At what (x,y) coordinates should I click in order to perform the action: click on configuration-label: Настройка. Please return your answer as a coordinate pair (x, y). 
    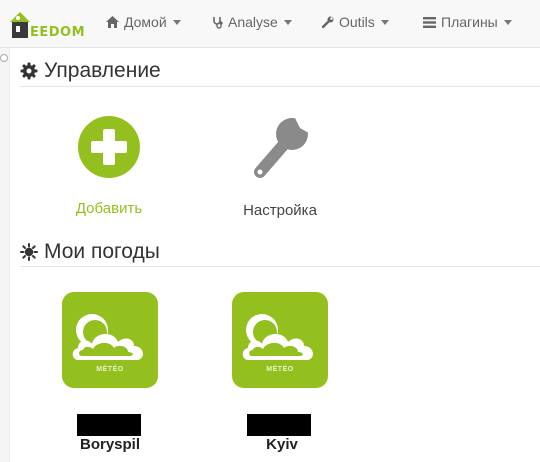
    Looking at the image, I should click on (280, 210).